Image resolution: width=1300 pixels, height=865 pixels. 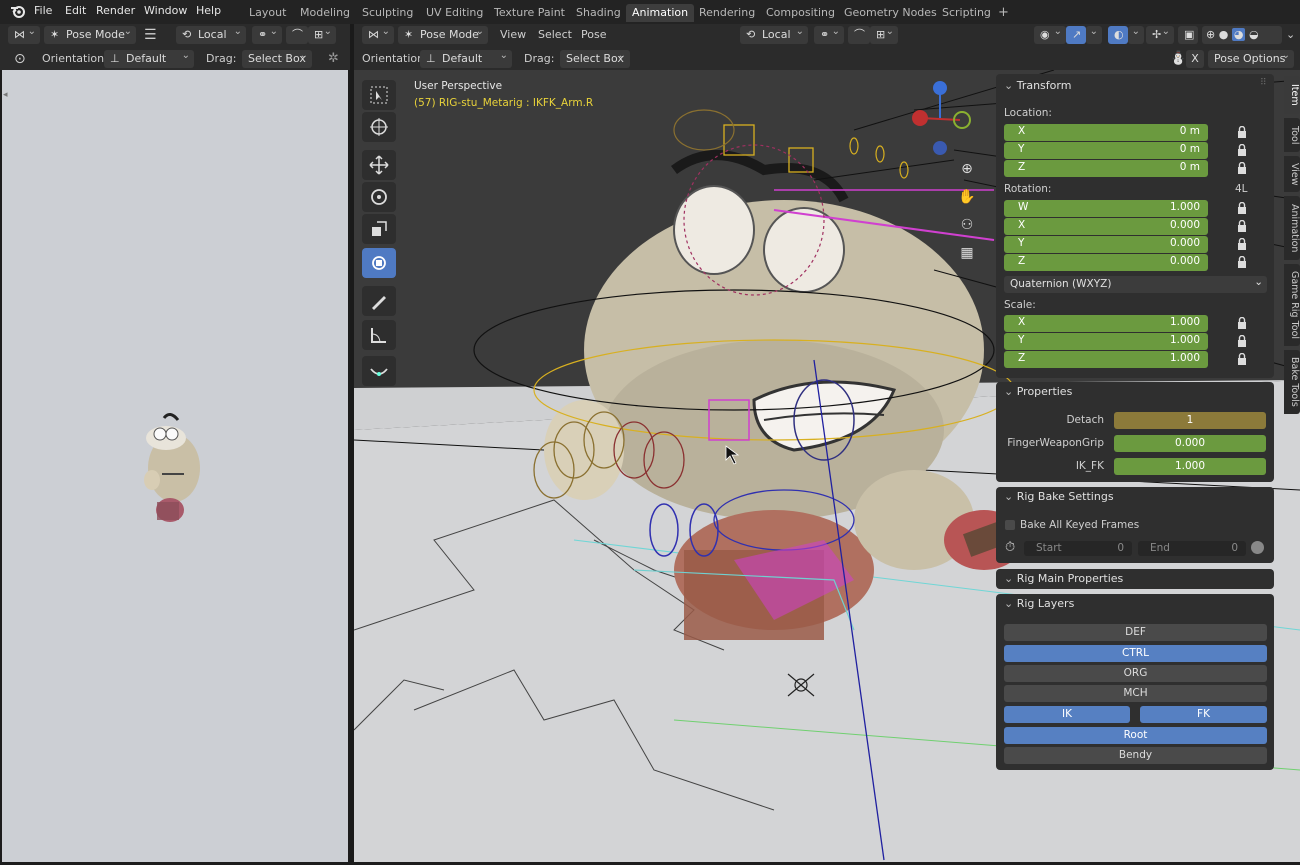 I want to click on bake-all-checkbox, so click(x=1010, y=525).